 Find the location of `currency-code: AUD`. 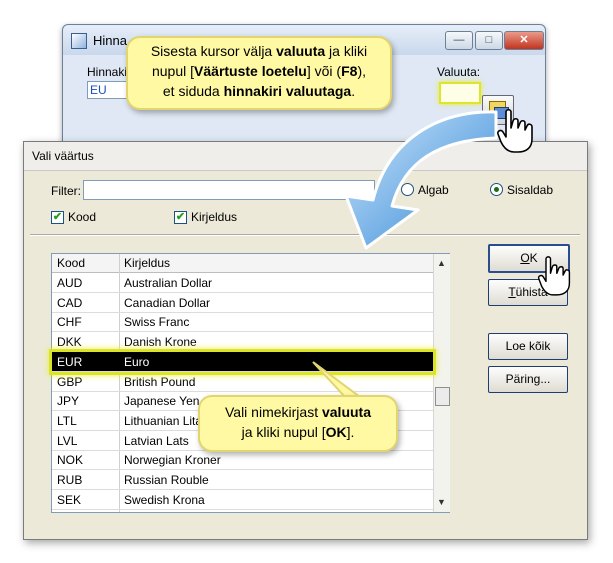

currency-code: AUD is located at coordinates (70, 283).